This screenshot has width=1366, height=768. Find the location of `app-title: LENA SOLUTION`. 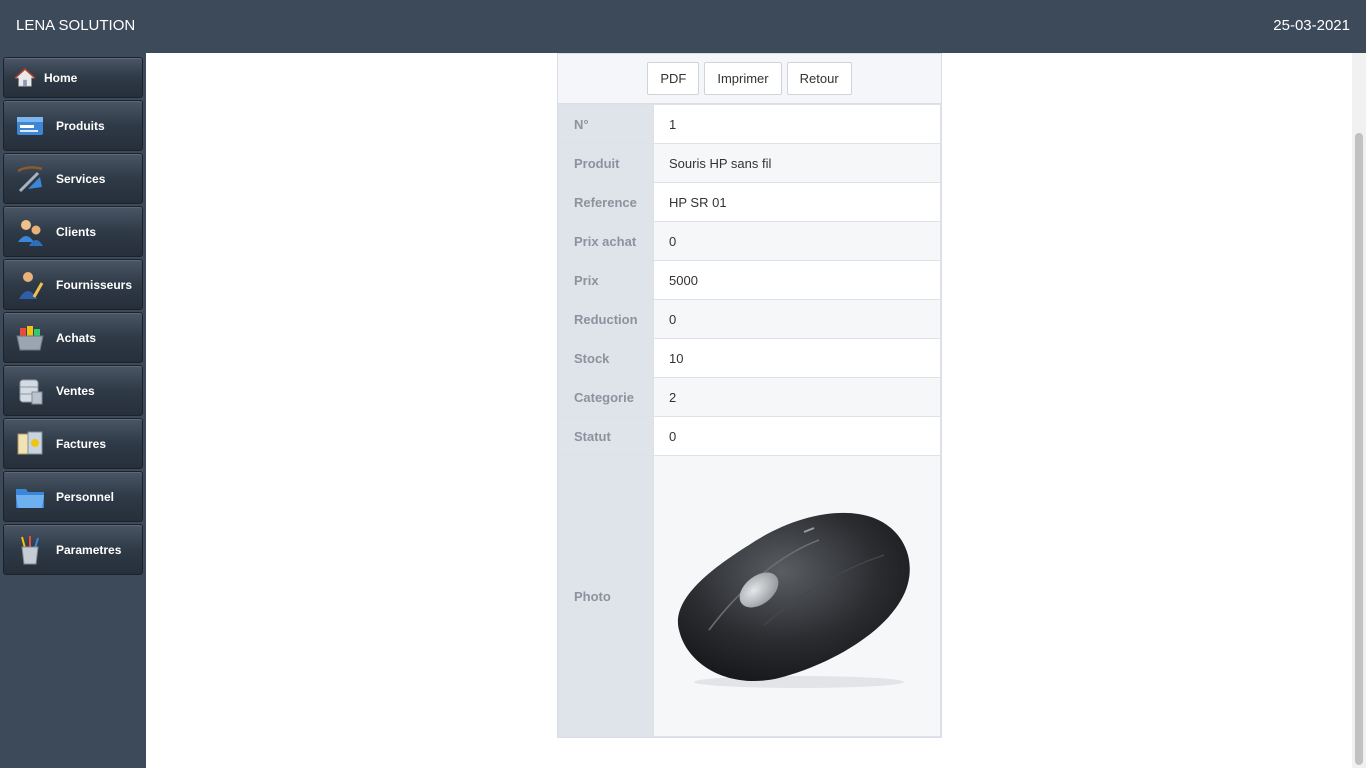

app-title: LENA SOLUTION is located at coordinates (76, 25).